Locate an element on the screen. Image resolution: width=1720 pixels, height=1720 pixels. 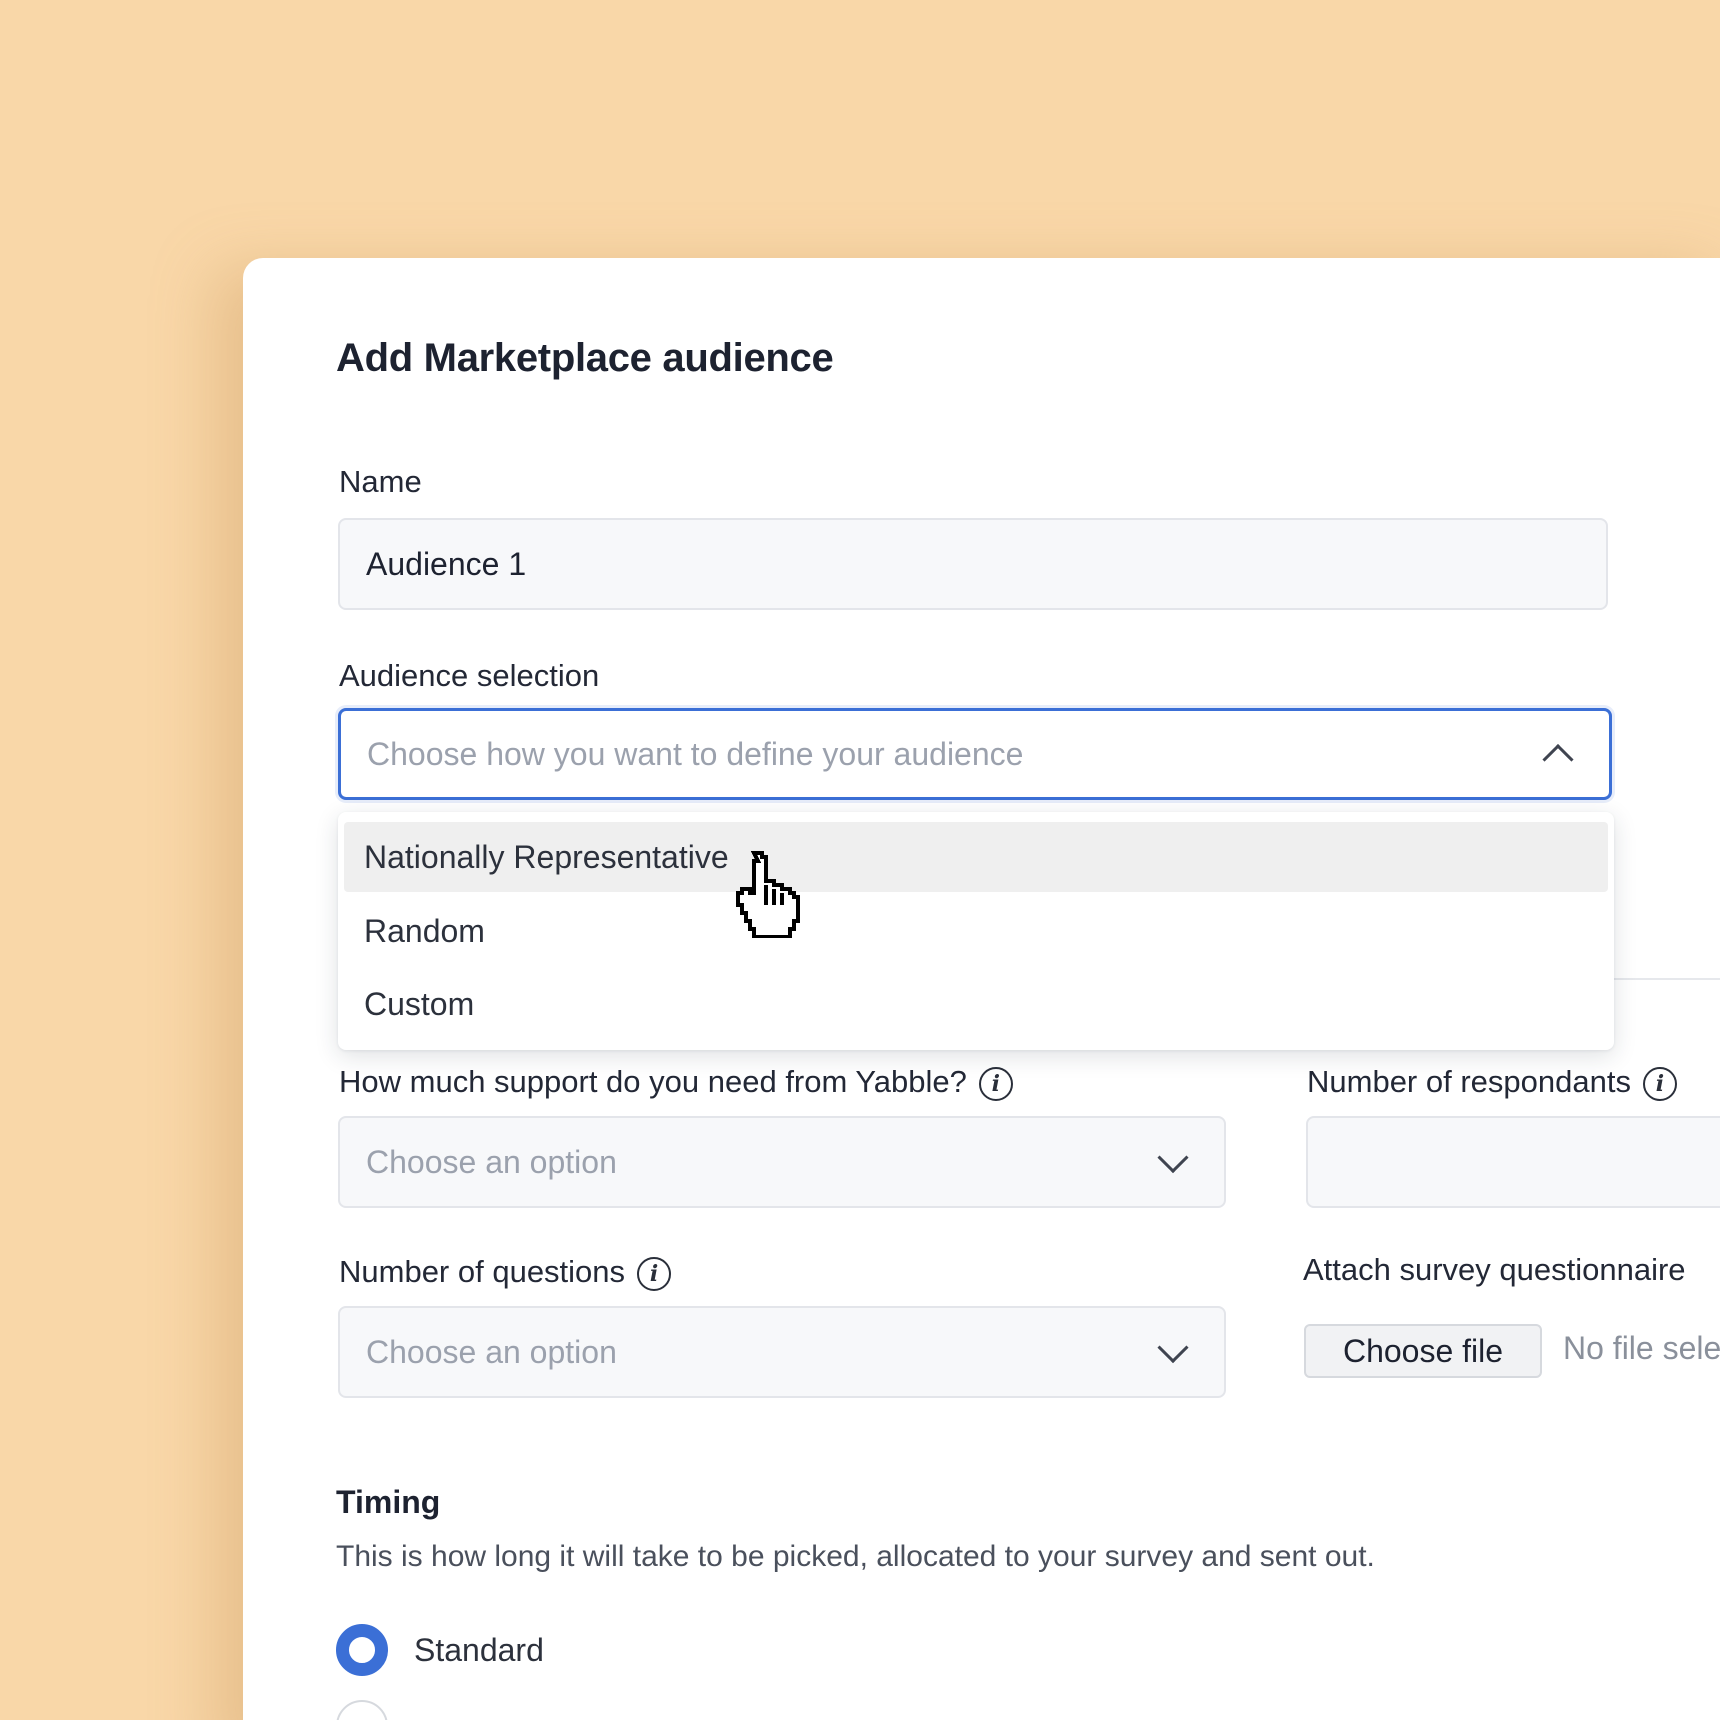
hand-cursor-icon is located at coordinates (768, 894).